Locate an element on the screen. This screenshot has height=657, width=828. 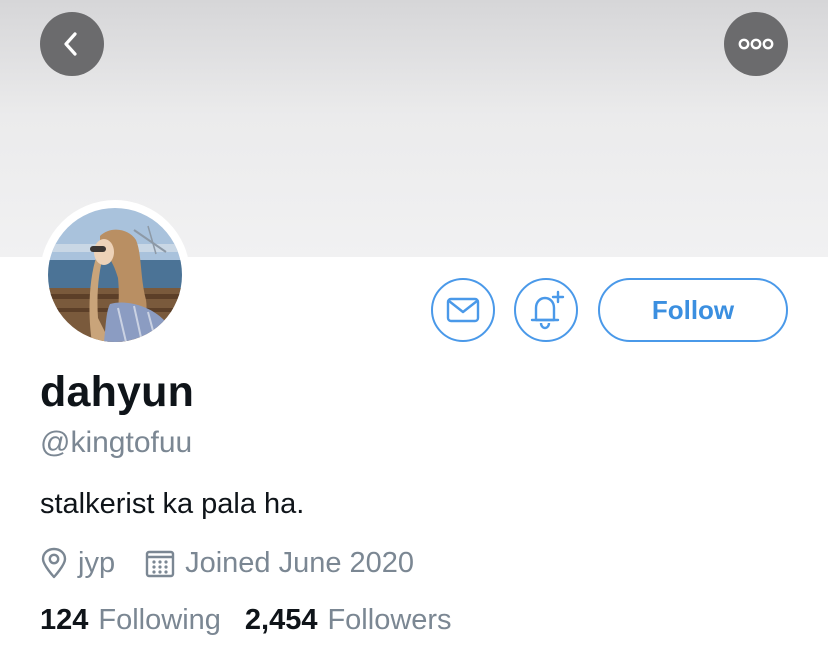
bell-plus-icon is located at coordinates (547, 310).